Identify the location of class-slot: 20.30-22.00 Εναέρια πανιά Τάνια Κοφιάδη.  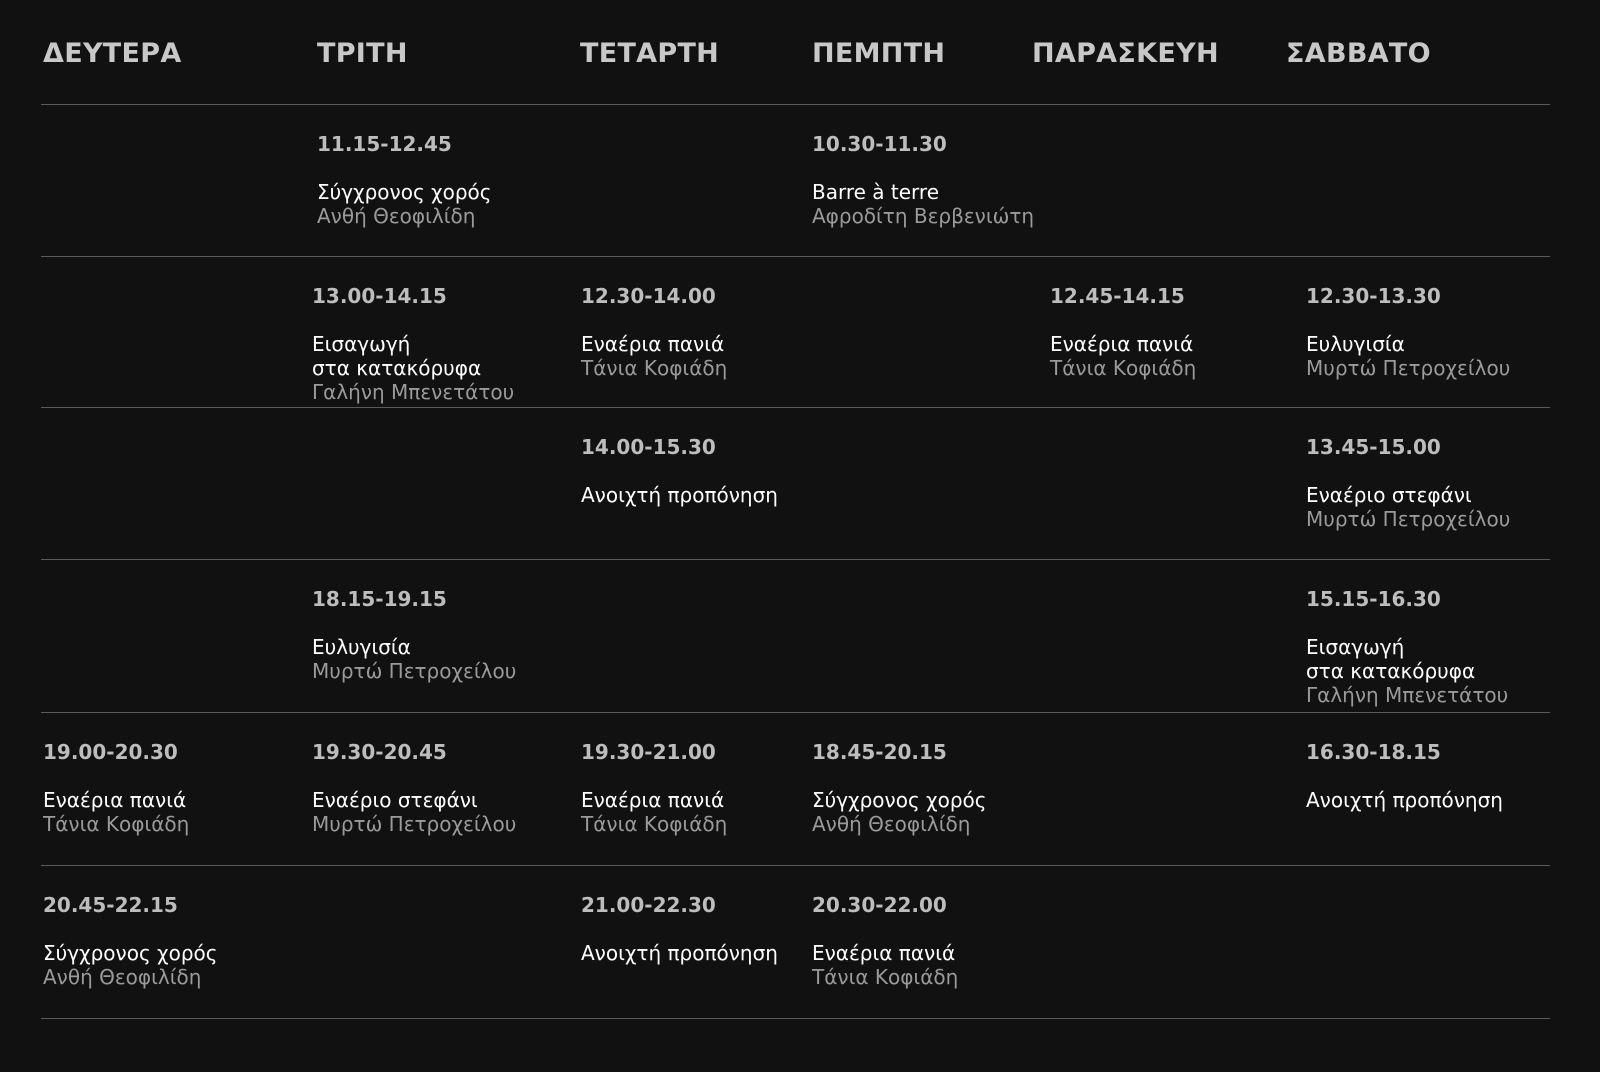
(885, 941).